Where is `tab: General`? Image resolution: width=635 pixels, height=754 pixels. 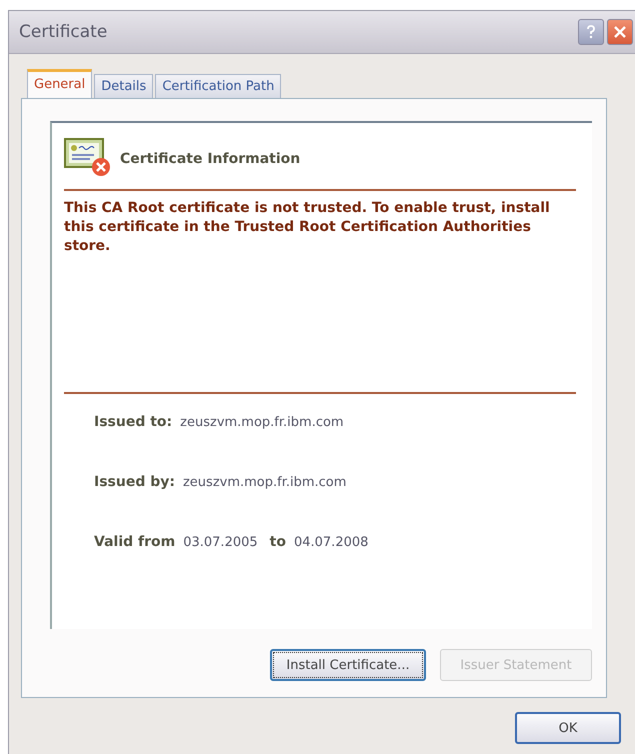 tab: General is located at coordinates (59, 83).